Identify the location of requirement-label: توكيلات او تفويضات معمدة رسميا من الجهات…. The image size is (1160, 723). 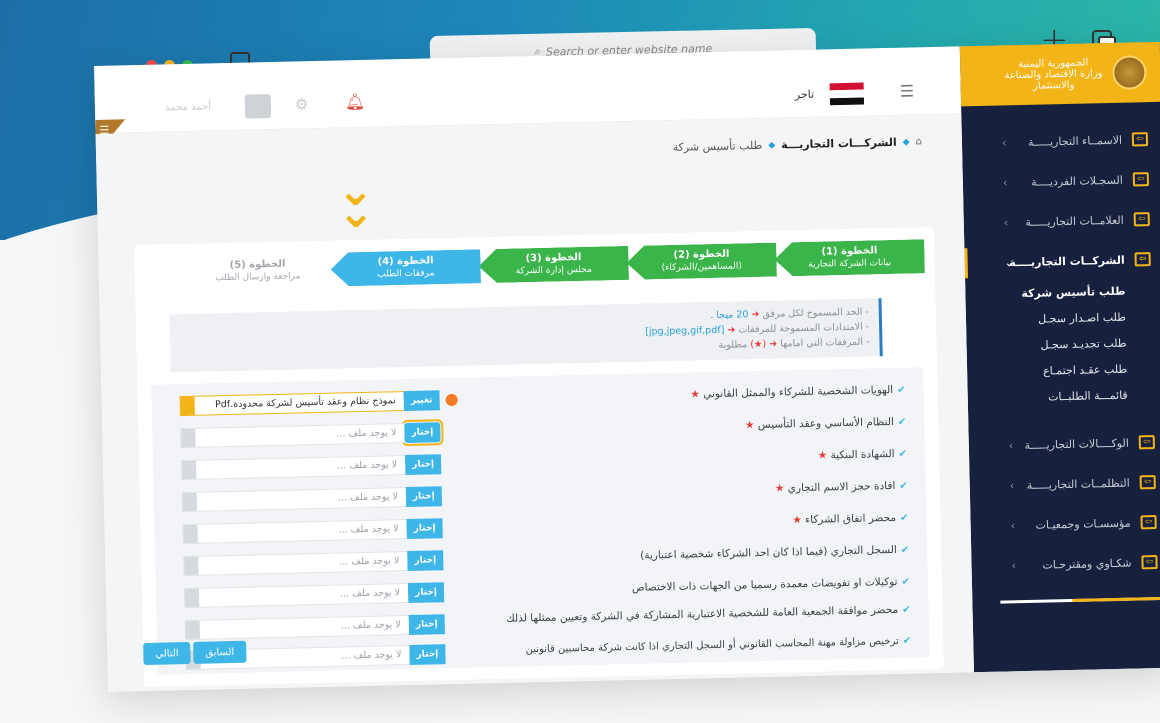
(764, 584).